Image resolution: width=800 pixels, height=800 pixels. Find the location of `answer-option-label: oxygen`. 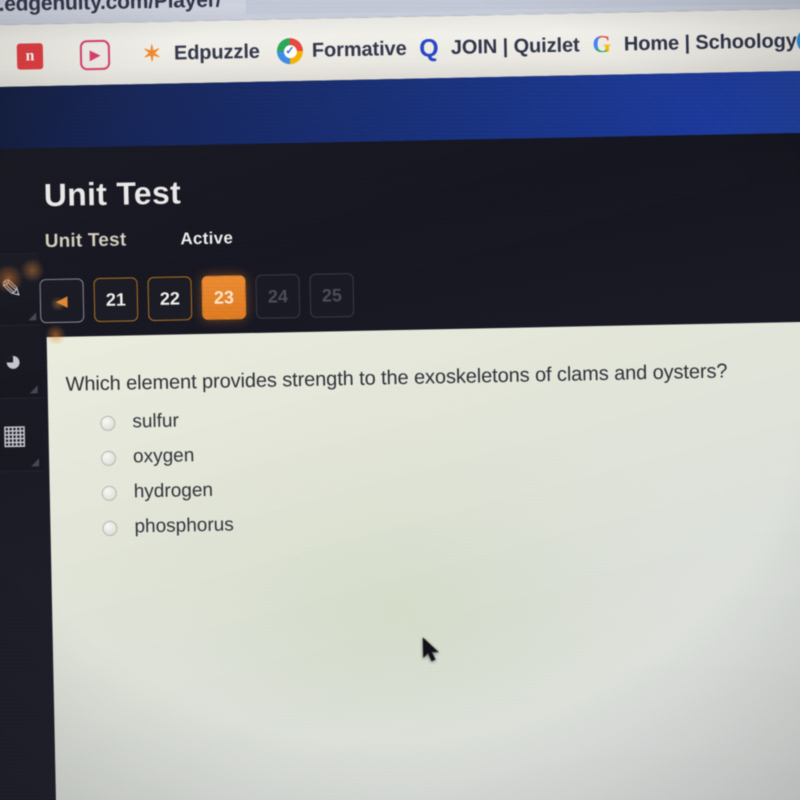

answer-option-label: oxygen is located at coordinates (163, 456).